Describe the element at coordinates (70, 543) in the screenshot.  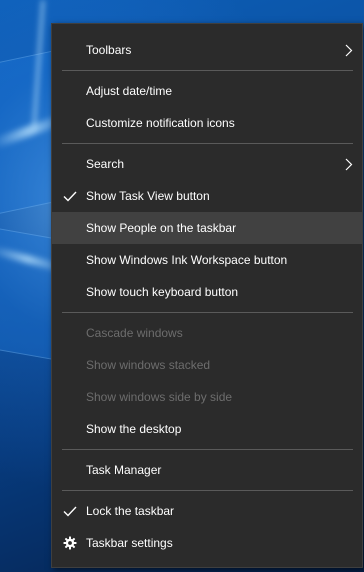
I see `gear-icon` at that location.